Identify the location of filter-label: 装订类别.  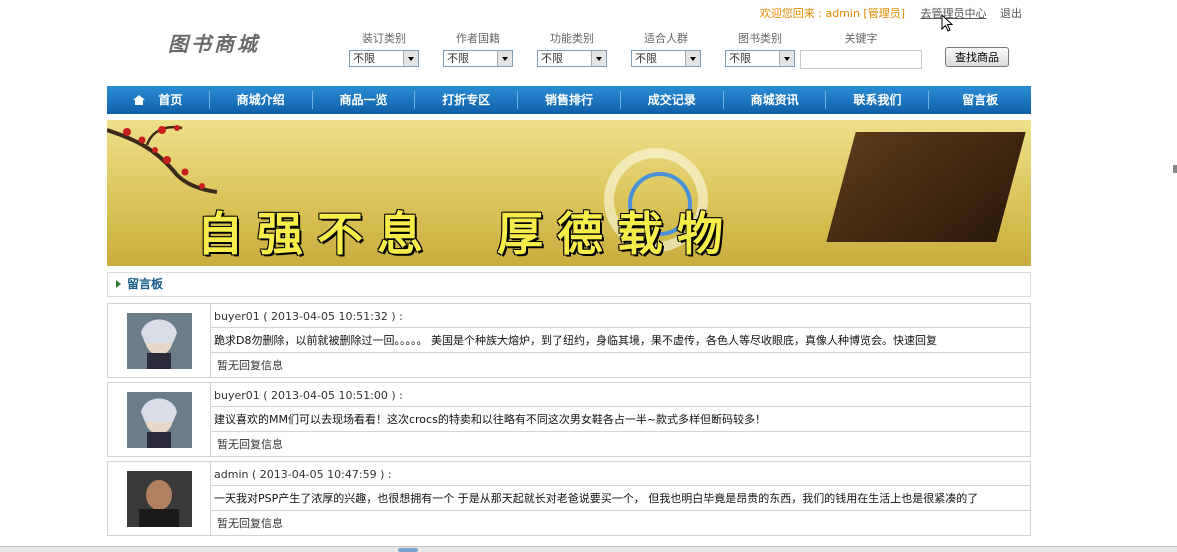
(384, 38).